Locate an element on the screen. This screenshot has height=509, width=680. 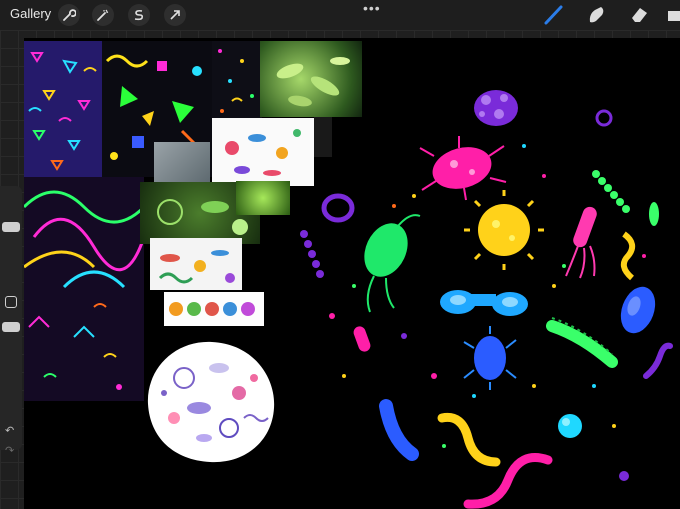
transform-arrow-icon is located at coordinates (175, 15).